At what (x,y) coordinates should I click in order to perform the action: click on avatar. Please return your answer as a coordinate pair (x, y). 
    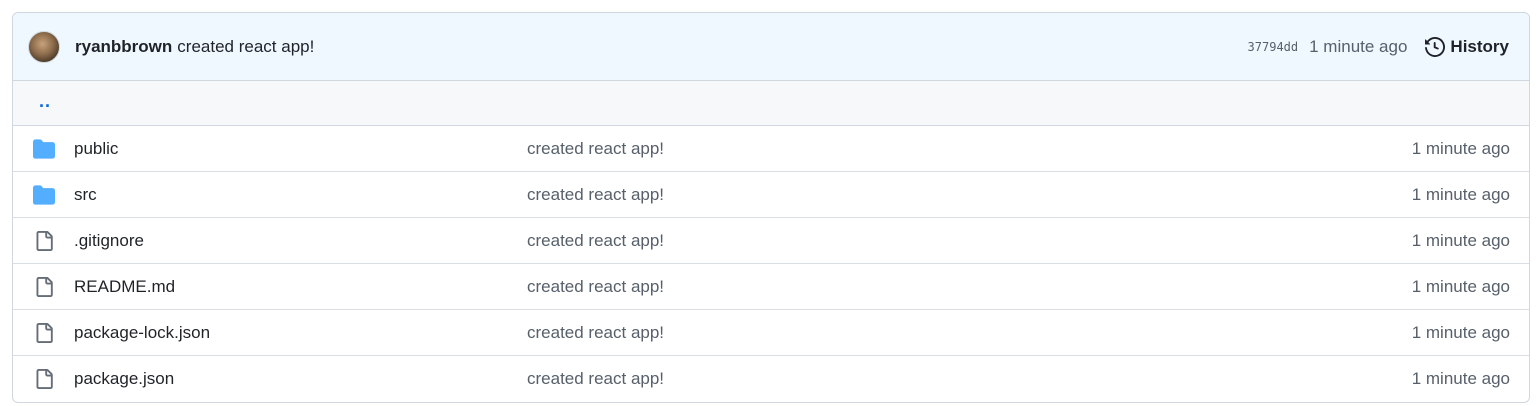
    Looking at the image, I should click on (44, 46).